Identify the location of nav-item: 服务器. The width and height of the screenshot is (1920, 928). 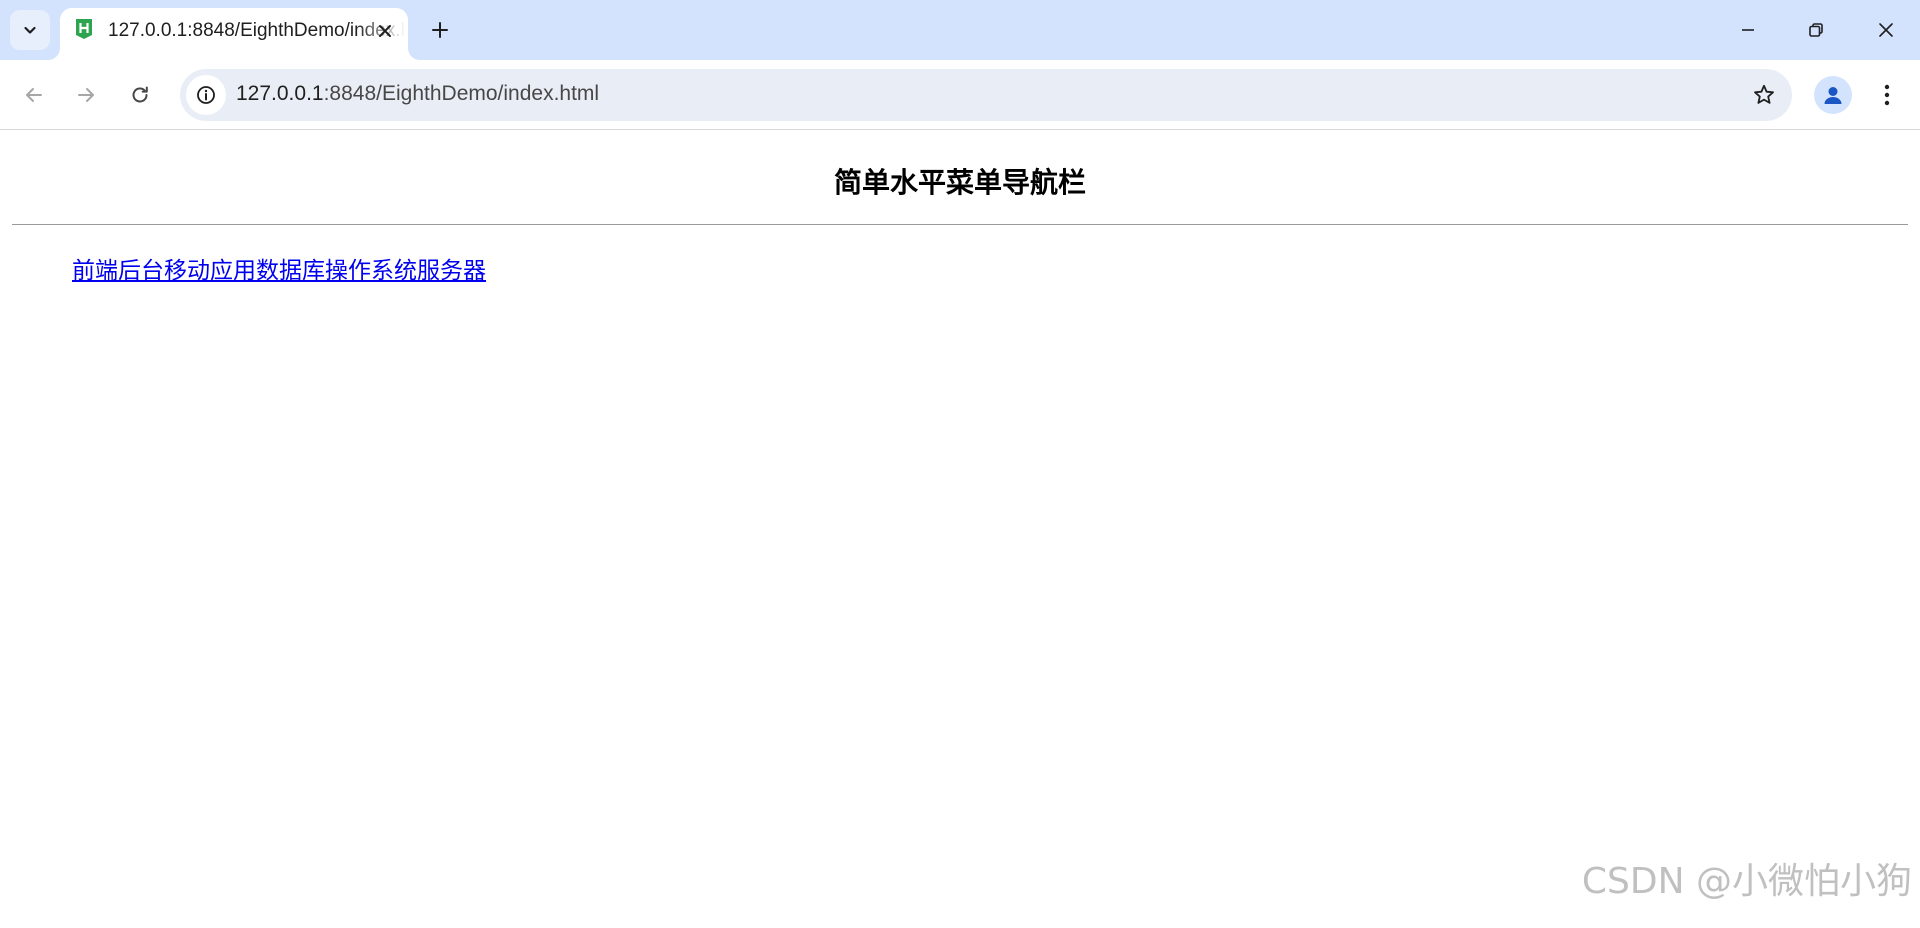
(451, 268).